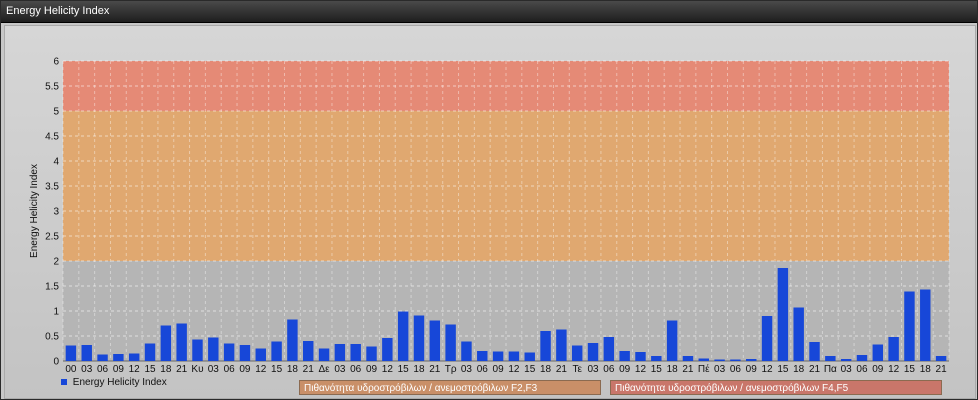 Image resolution: width=978 pixels, height=400 pixels. I want to click on x-tick-label-46: 18, so click(799, 369).